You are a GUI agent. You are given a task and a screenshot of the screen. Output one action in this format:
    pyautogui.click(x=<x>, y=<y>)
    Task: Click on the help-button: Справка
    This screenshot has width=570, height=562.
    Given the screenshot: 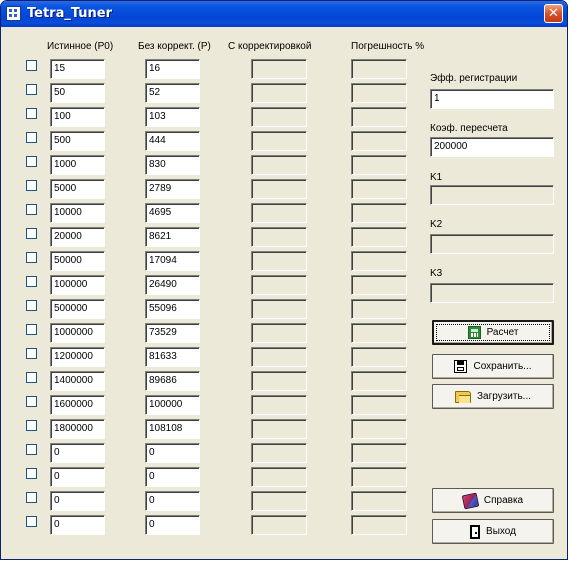 What is the action you would take?
    pyautogui.click(x=493, y=500)
    